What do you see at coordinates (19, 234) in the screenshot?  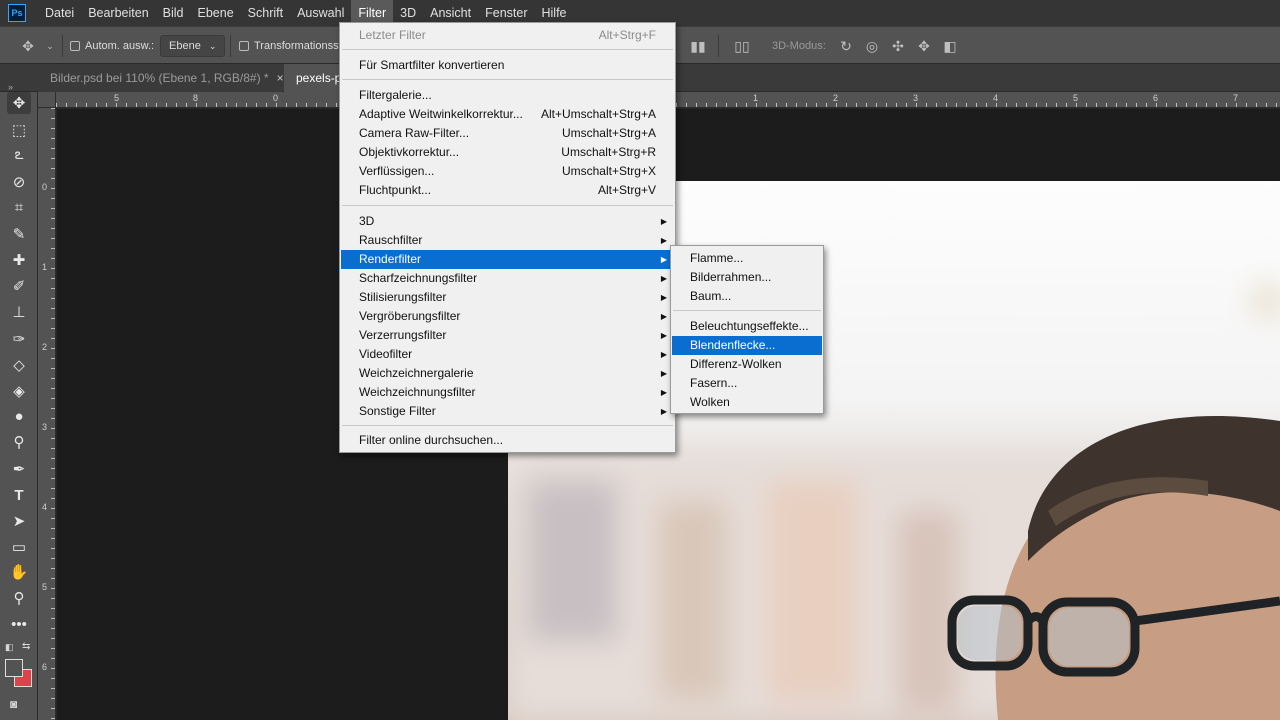 I see `eyedropper-tool-icon: ✎` at bounding box center [19, 234].